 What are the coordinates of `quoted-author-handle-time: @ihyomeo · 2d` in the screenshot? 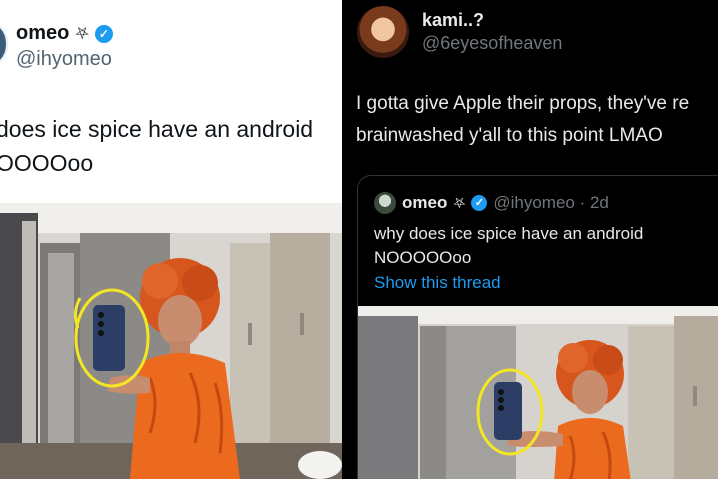 It's located at (551, 202).